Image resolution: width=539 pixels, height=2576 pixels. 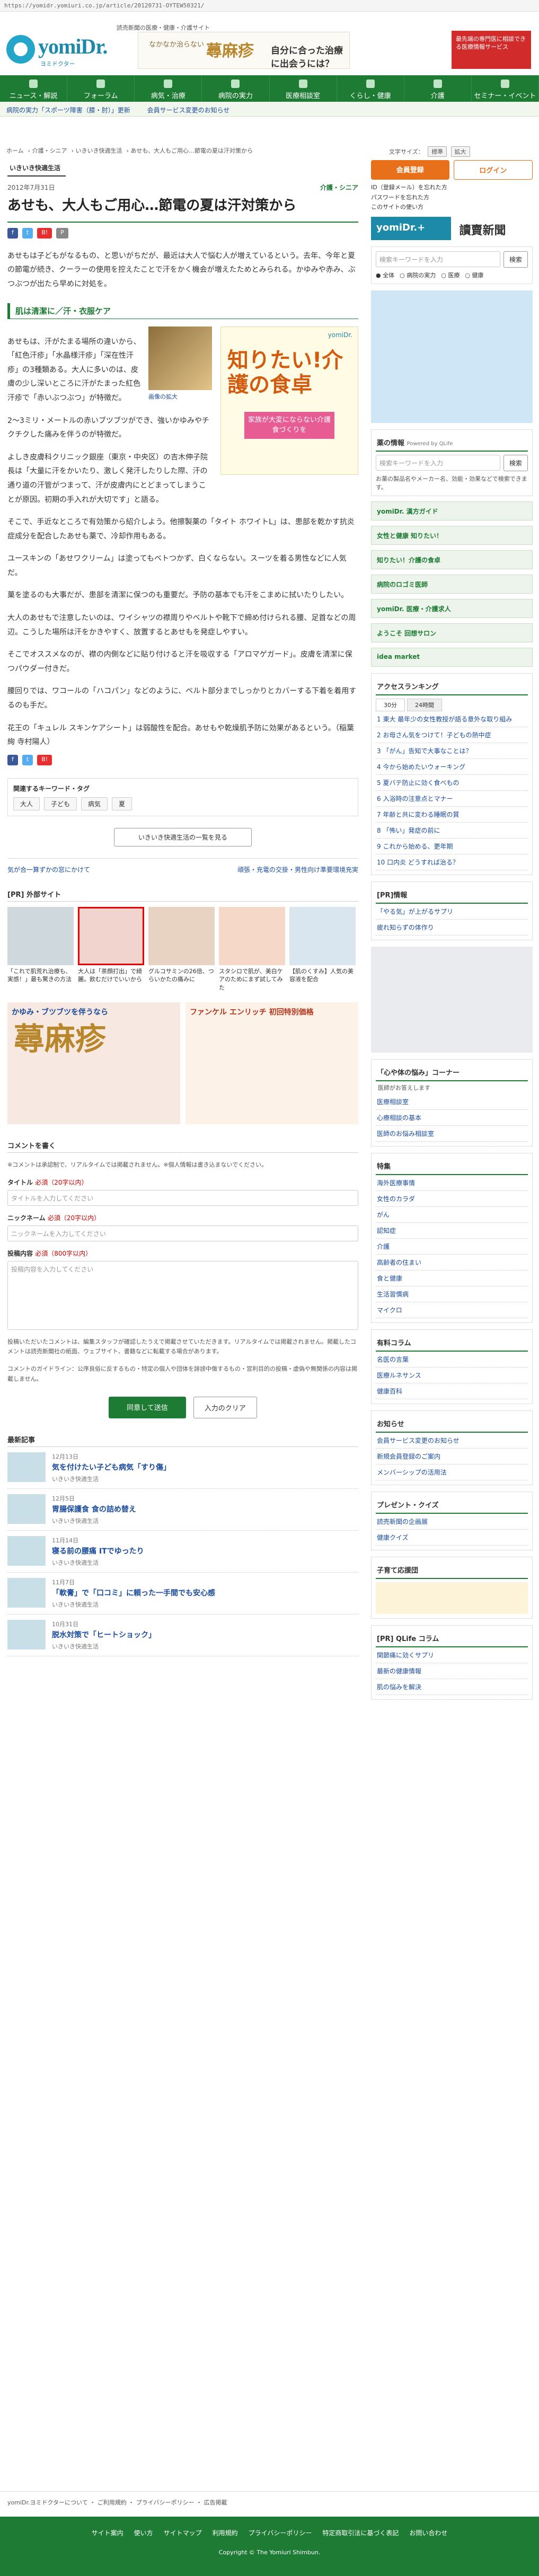 What do you see at coordinates (182, 1594) in the screenshot?
I see `list-item: 11月7日 「軟膏」で「口コミ」に頼った一手間でも安心感 いきいき快適生活` at bounding box center [182, 1594].